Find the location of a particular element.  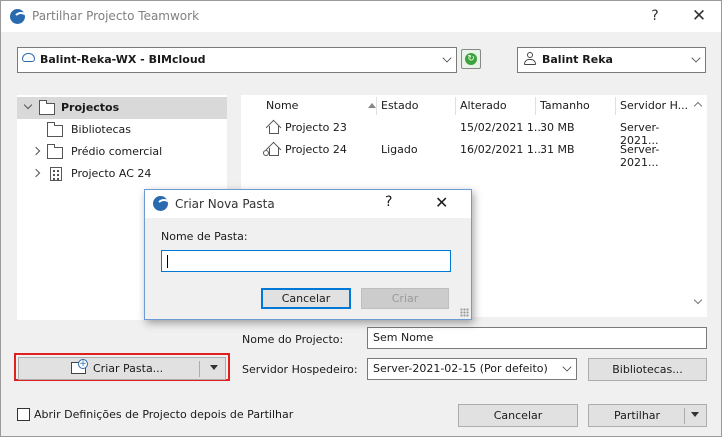

dialog-title-bar: Criar Nova Pasta ? ✕ is located at coordinates (308, 204).